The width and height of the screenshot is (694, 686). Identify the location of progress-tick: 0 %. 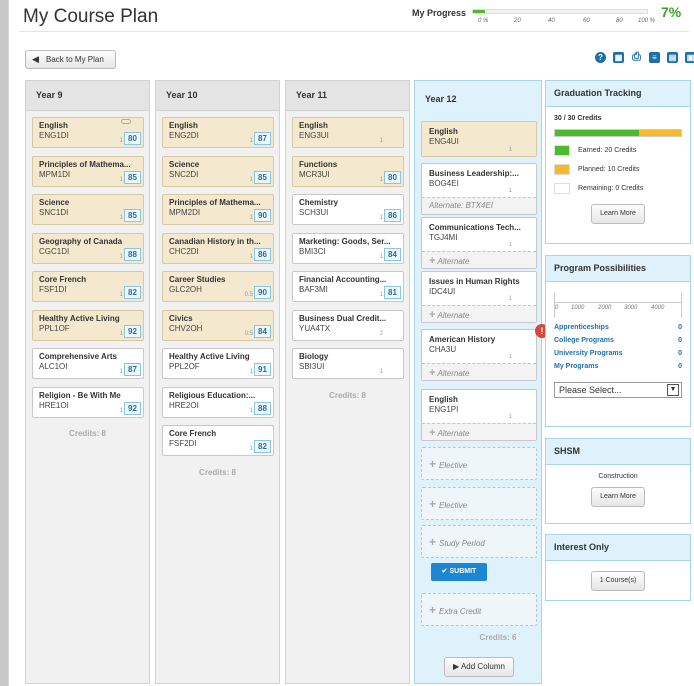
(483, 21).